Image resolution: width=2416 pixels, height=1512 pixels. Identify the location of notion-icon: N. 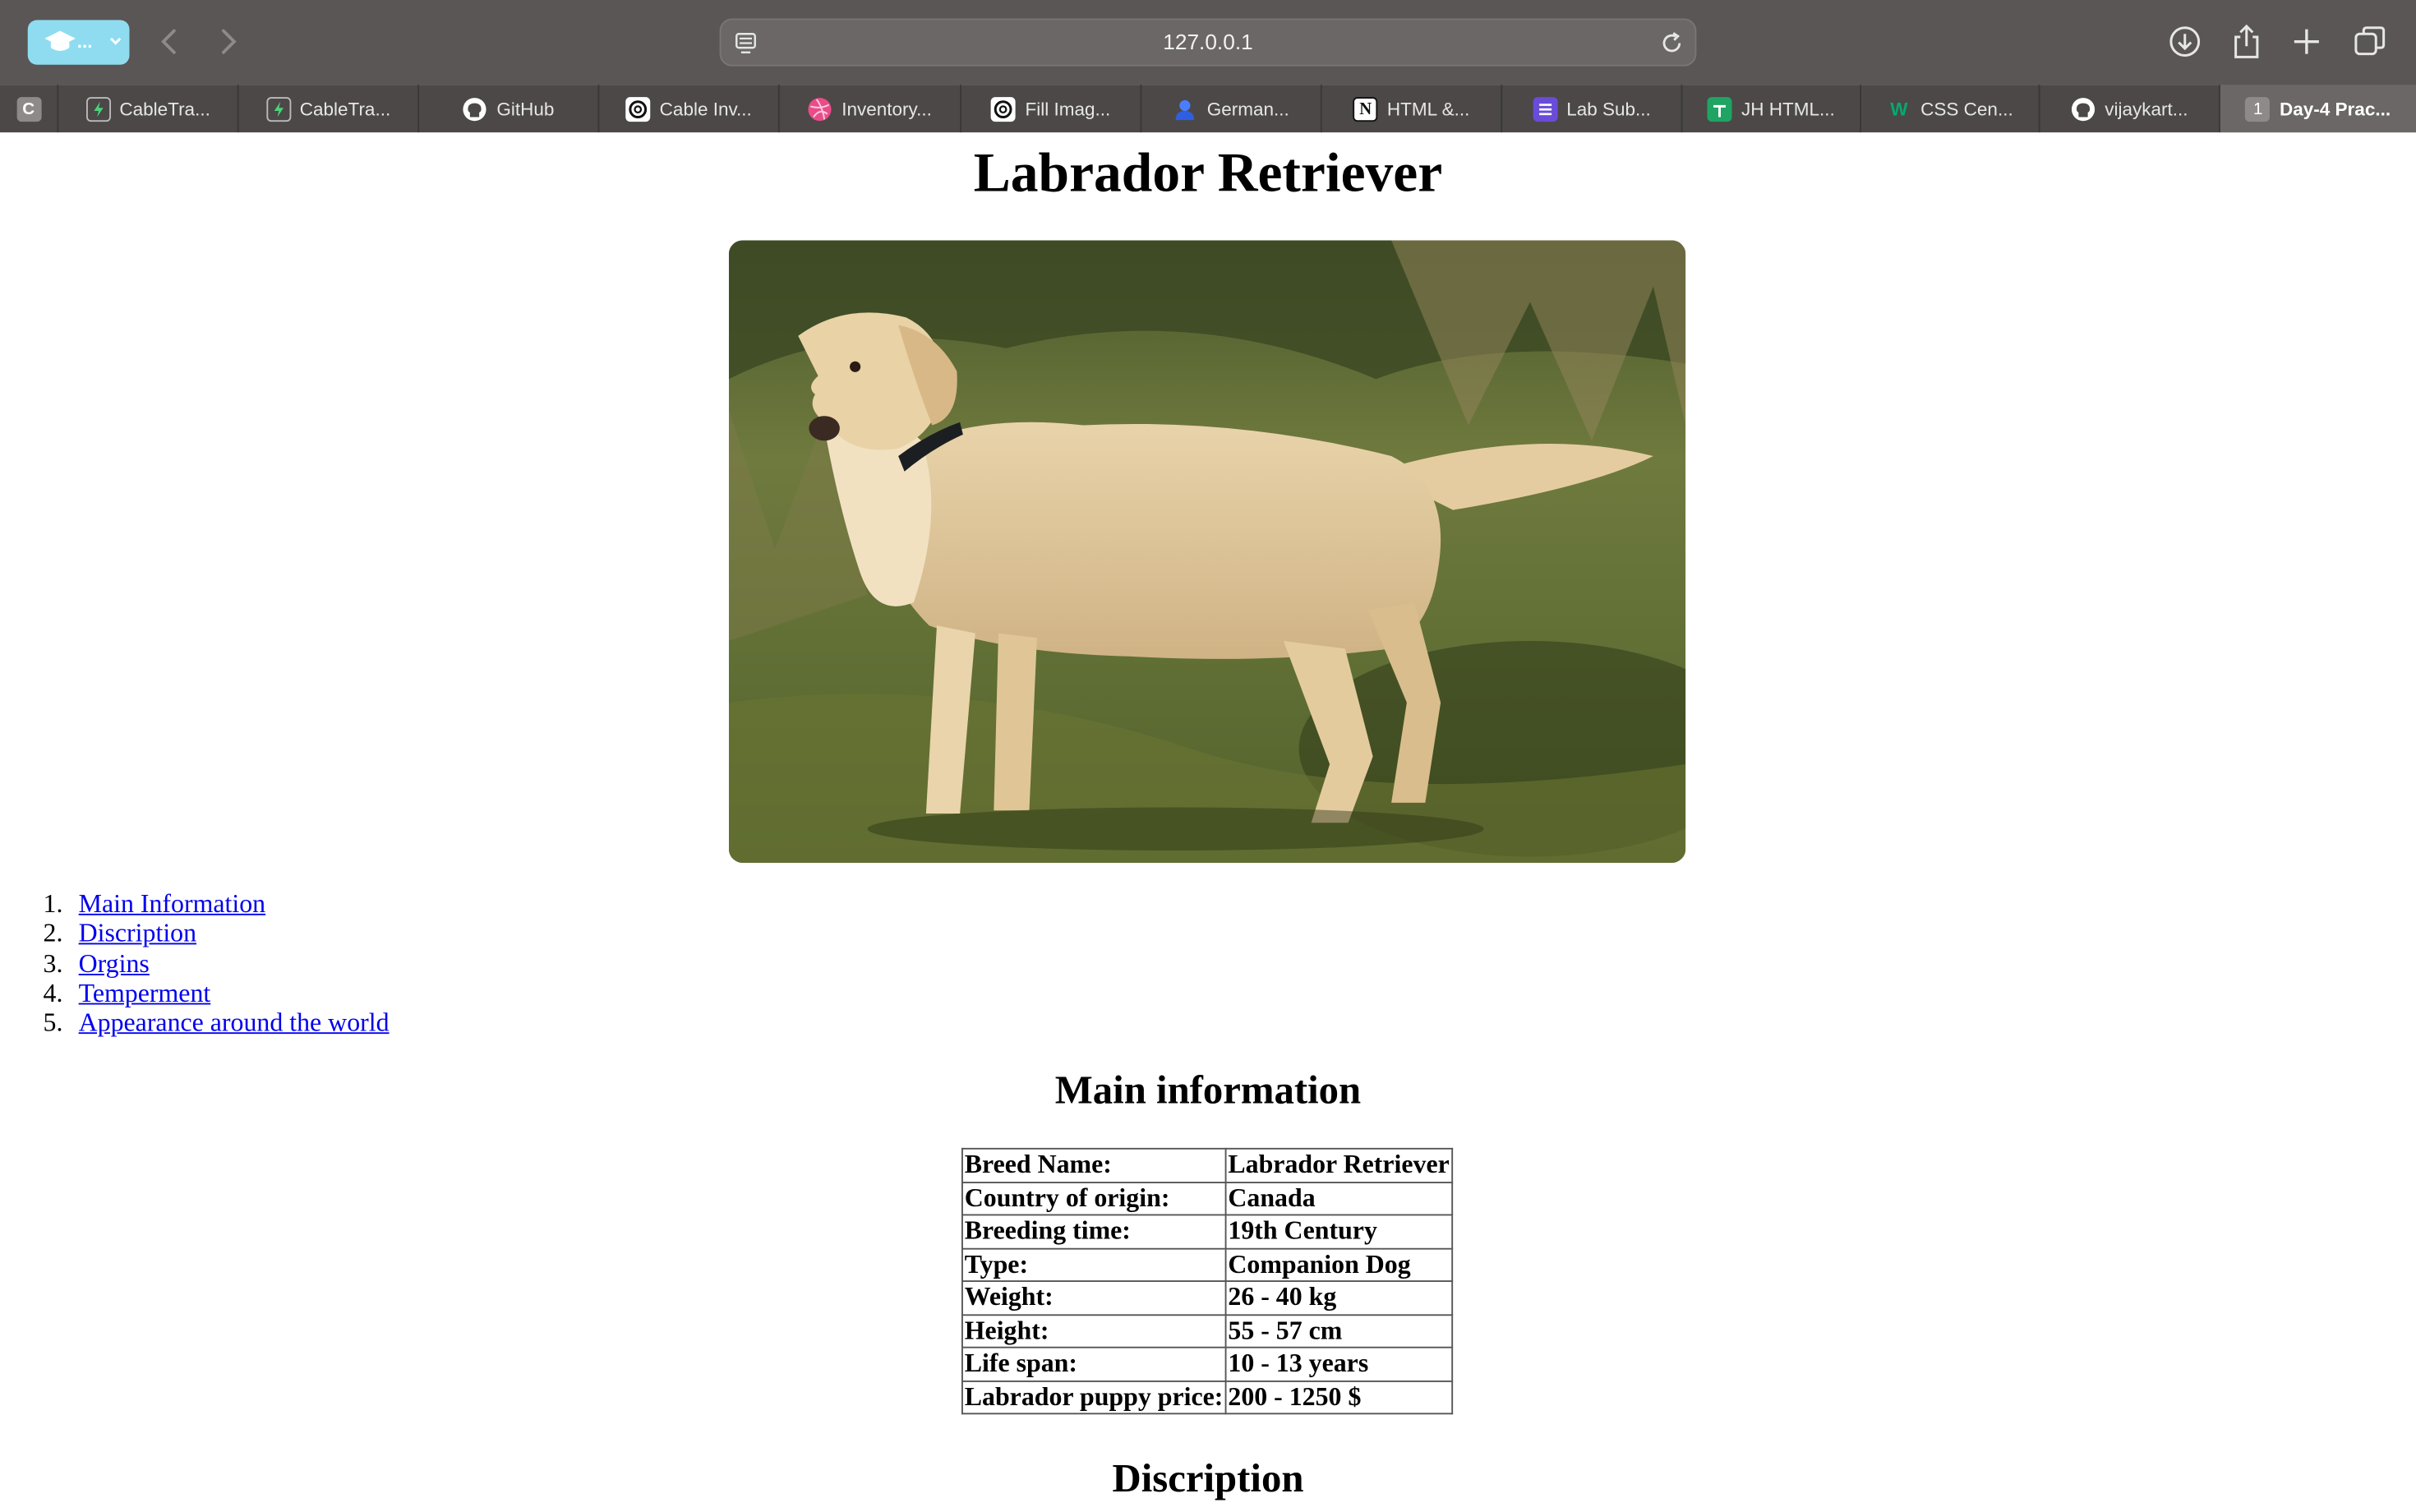
(1366, 109).